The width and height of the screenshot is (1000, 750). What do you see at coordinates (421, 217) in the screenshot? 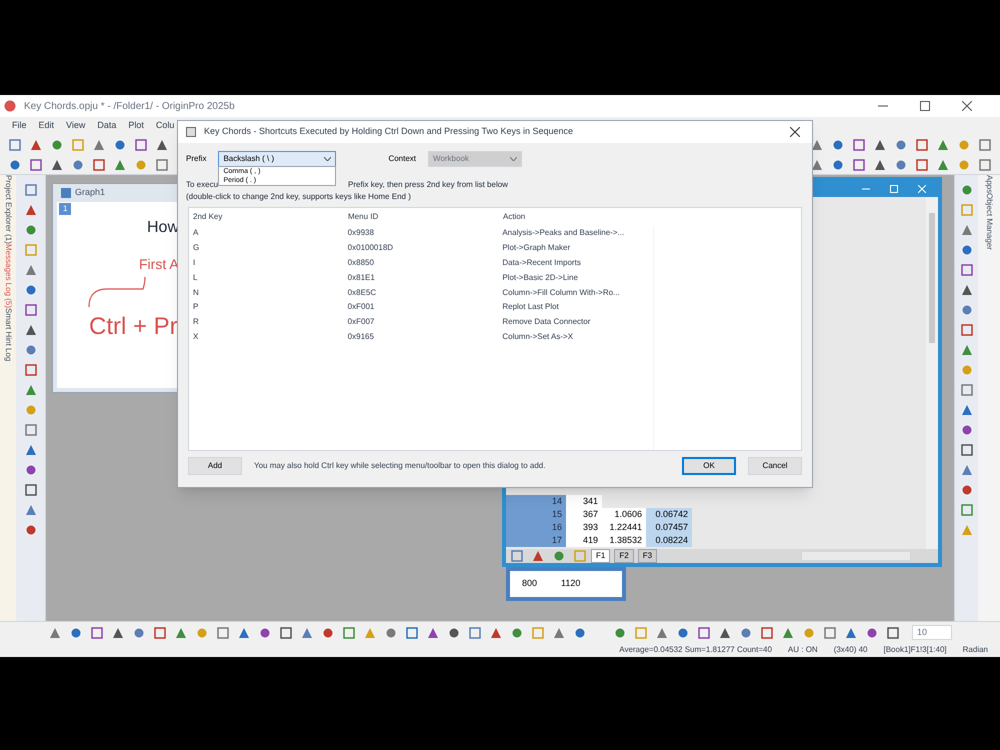
I see `column-header: Menu ID` at bounding box center [421, 217].